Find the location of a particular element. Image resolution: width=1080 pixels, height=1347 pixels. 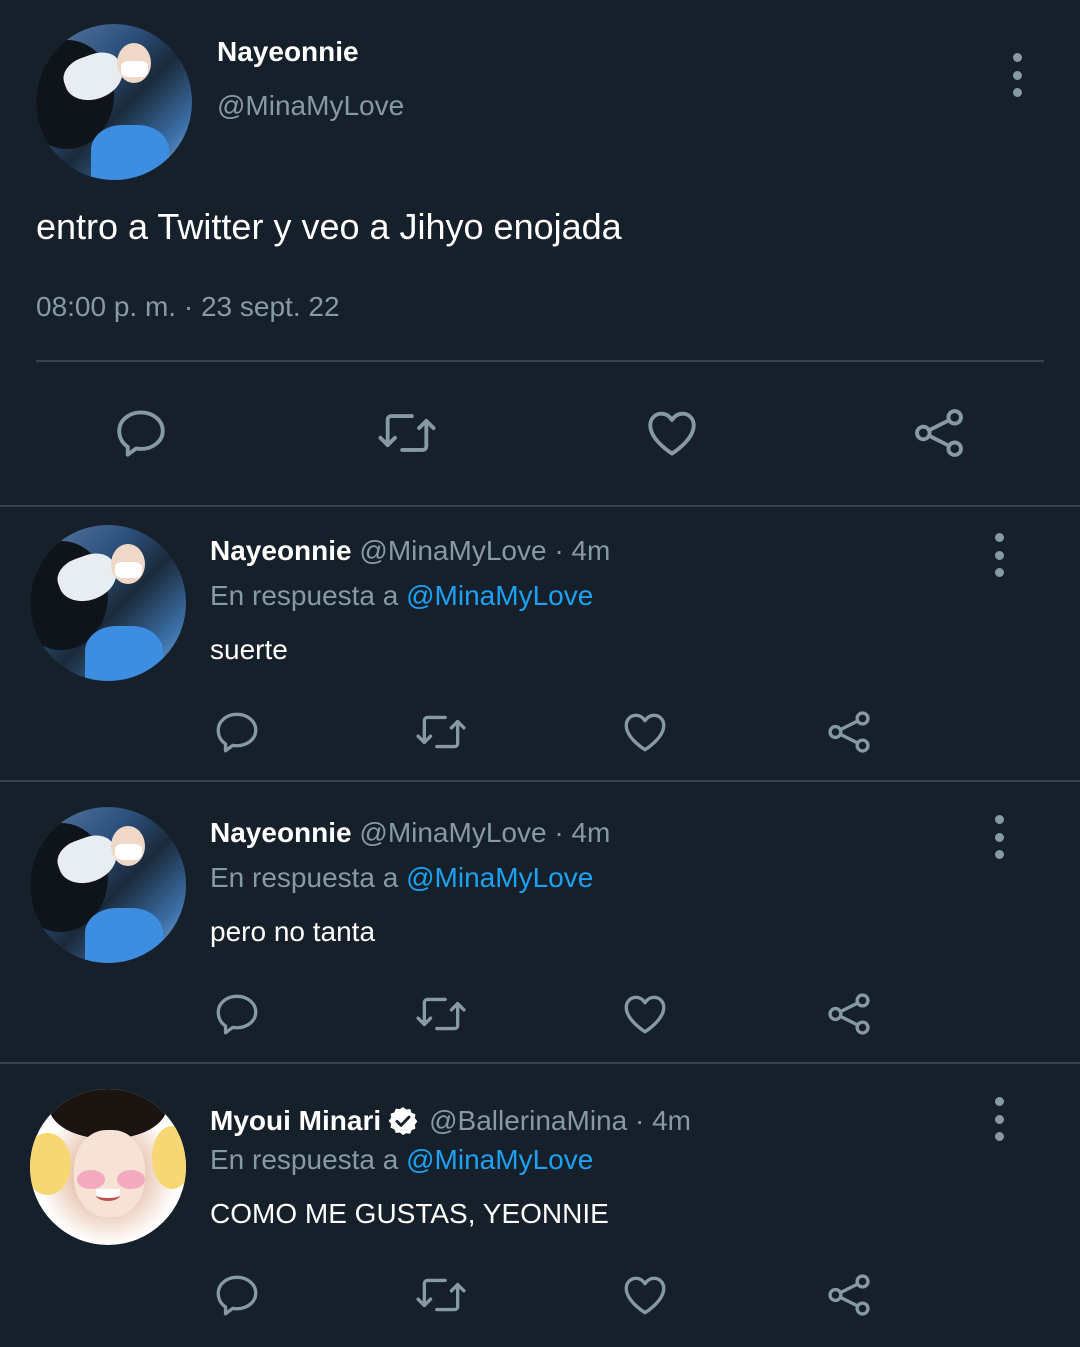

author-handle: @BallerinaMina · 4m is located at coordinates (560, 1121).